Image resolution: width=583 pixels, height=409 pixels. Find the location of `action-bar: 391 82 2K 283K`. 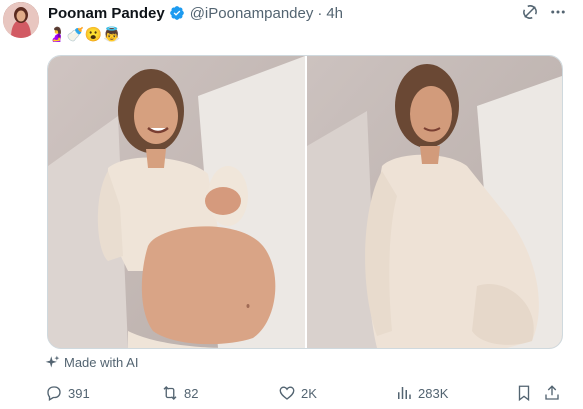

action-bar: 391 82 2K 283K is located at coordinates (305, 395).